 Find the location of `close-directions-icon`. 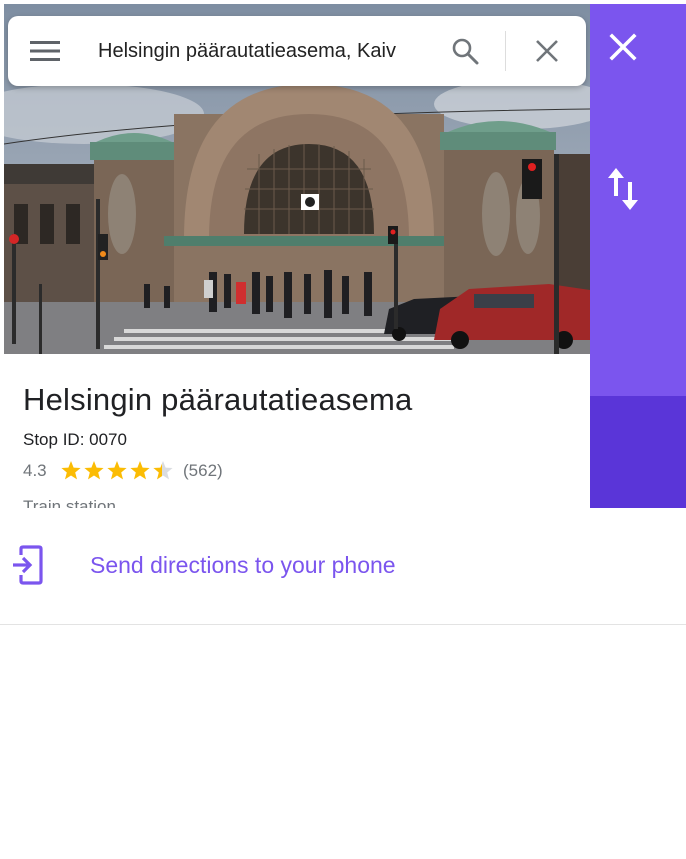

close-directions-icon is located at coordinates (623, 47).